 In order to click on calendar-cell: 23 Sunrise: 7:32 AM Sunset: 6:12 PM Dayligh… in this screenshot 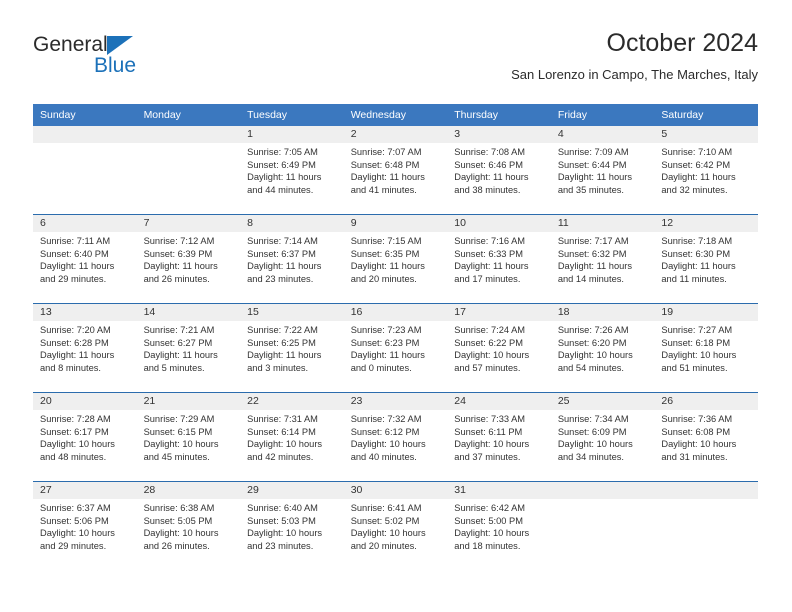, I will do `click(395, 437)`.